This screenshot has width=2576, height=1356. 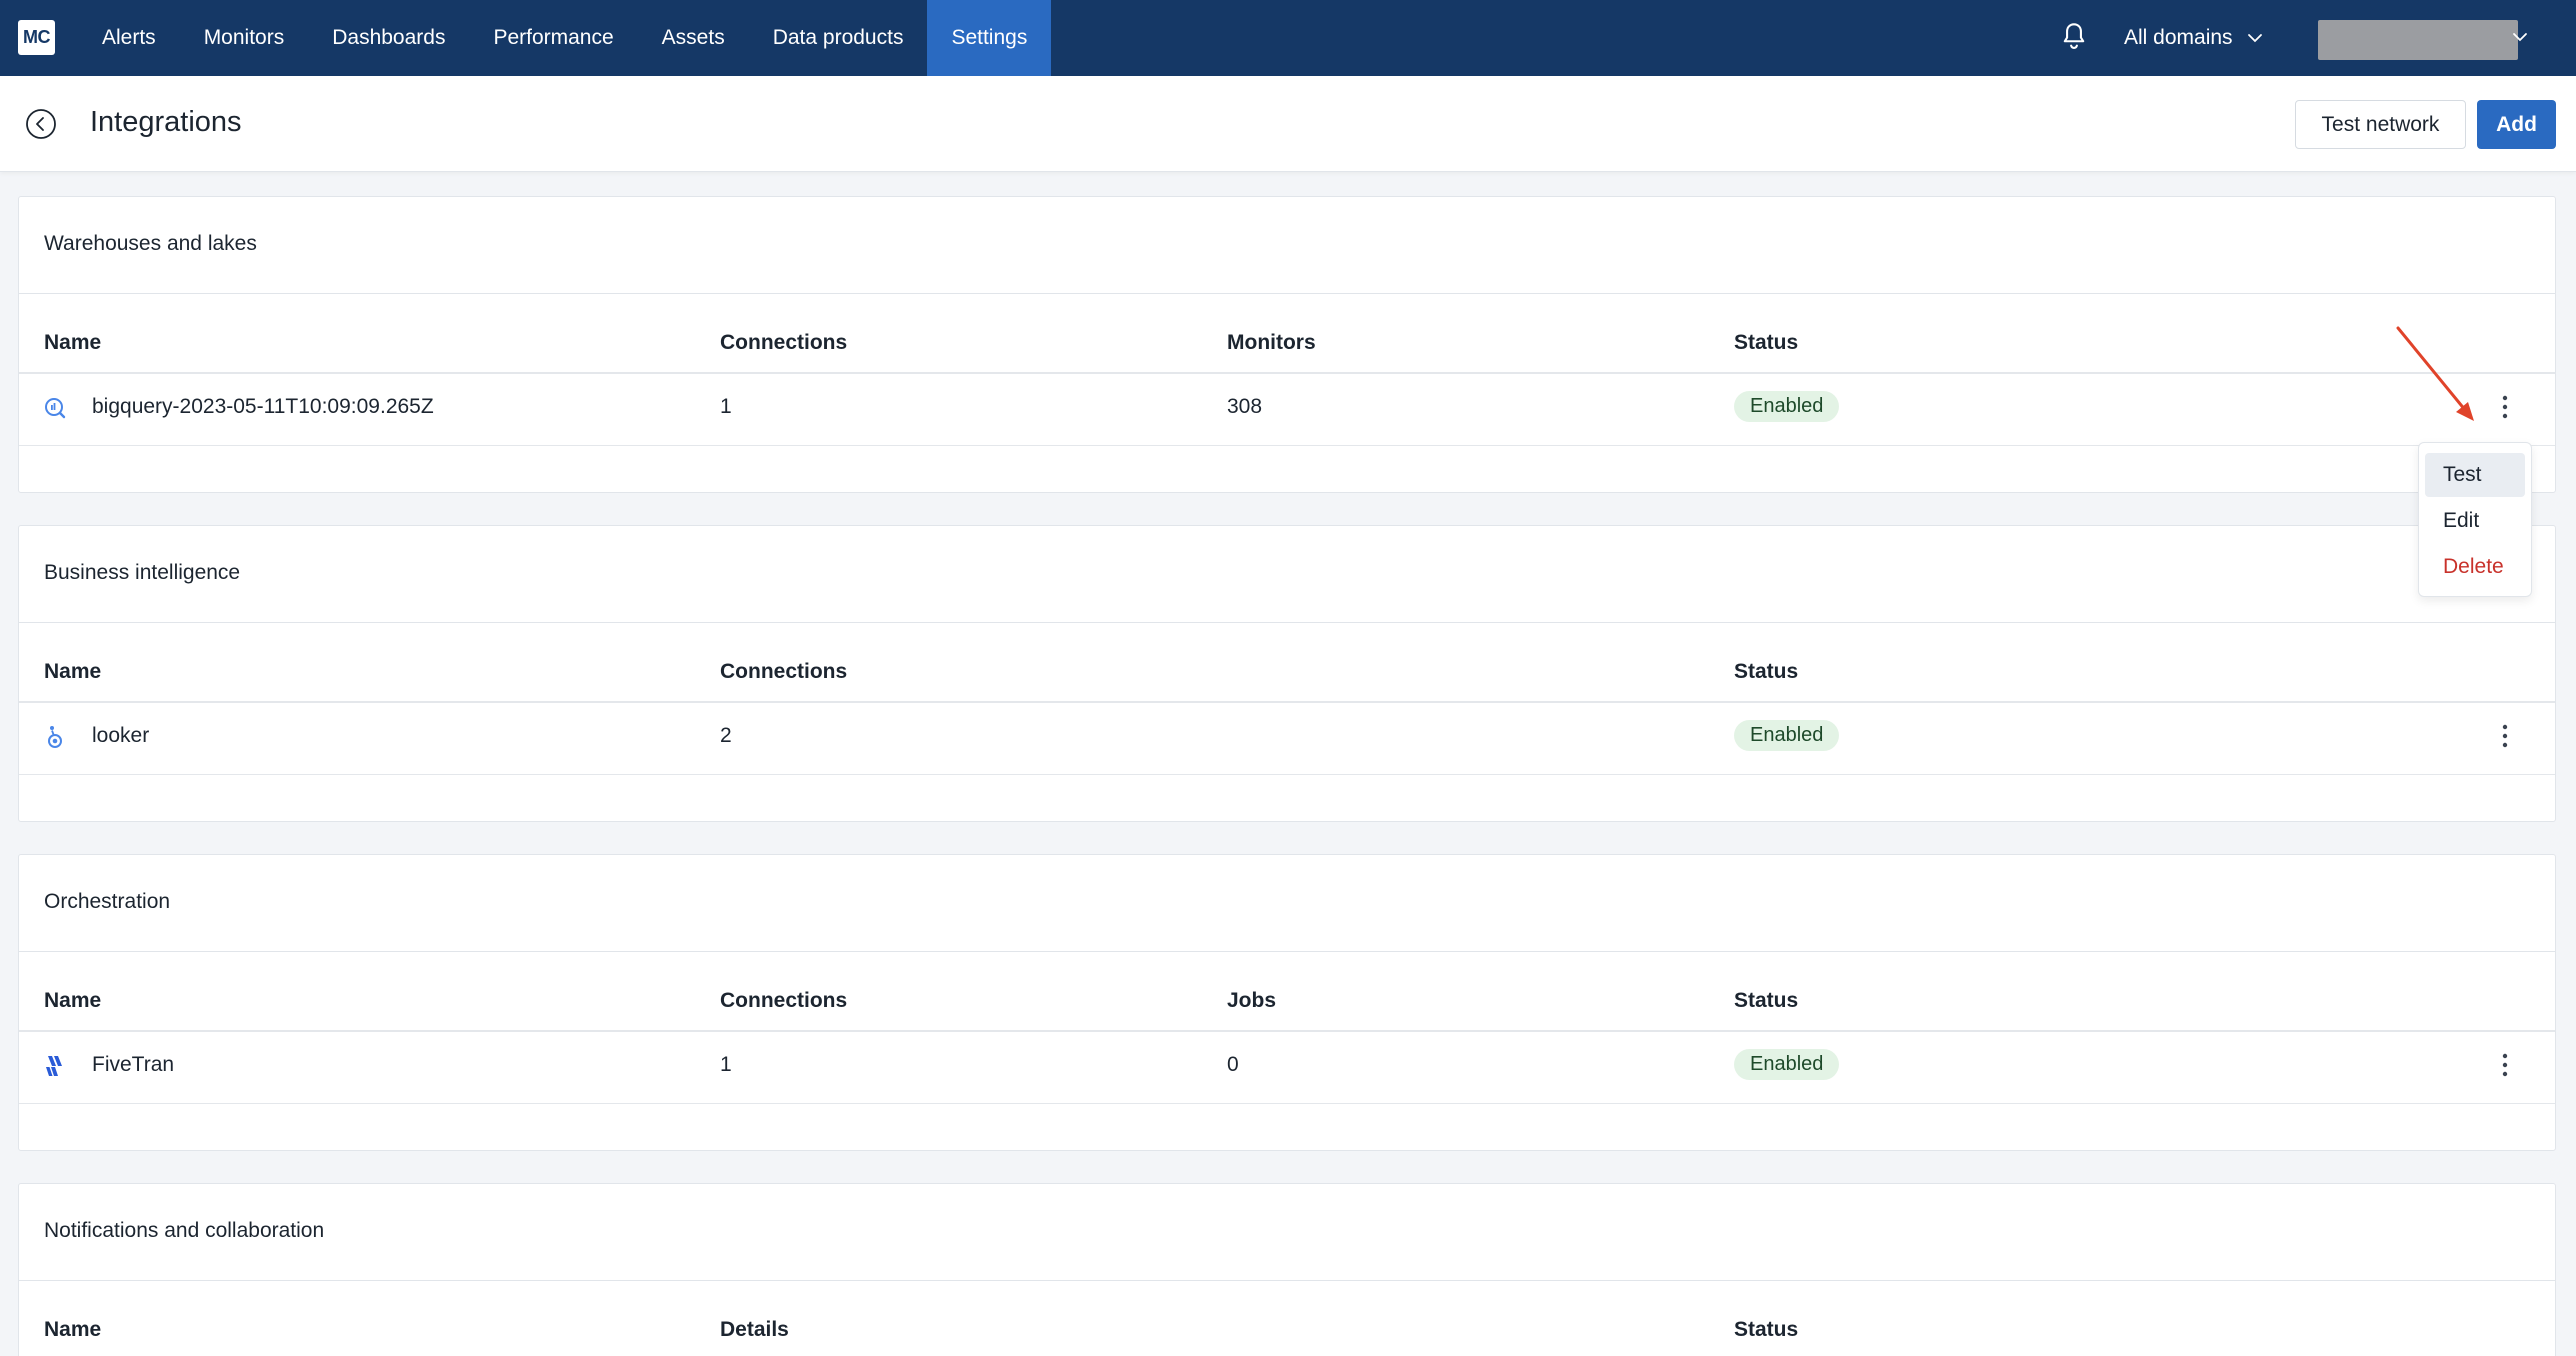 I want to click on fivetran-icon, so click(x=54, y=1066).